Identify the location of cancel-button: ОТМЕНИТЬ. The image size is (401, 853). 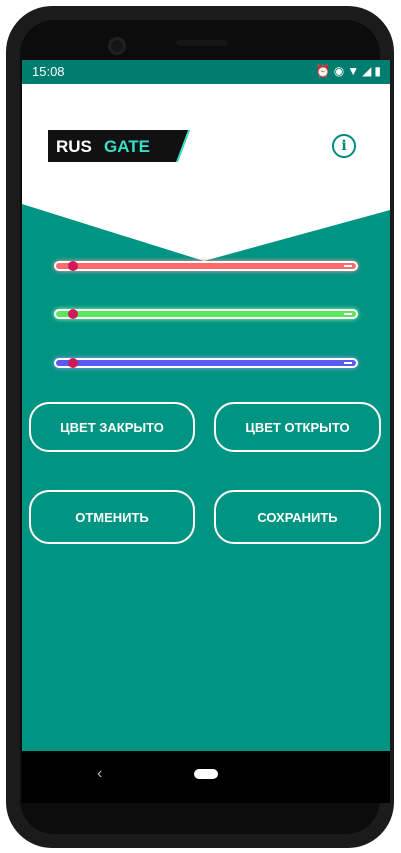
(112, 517).